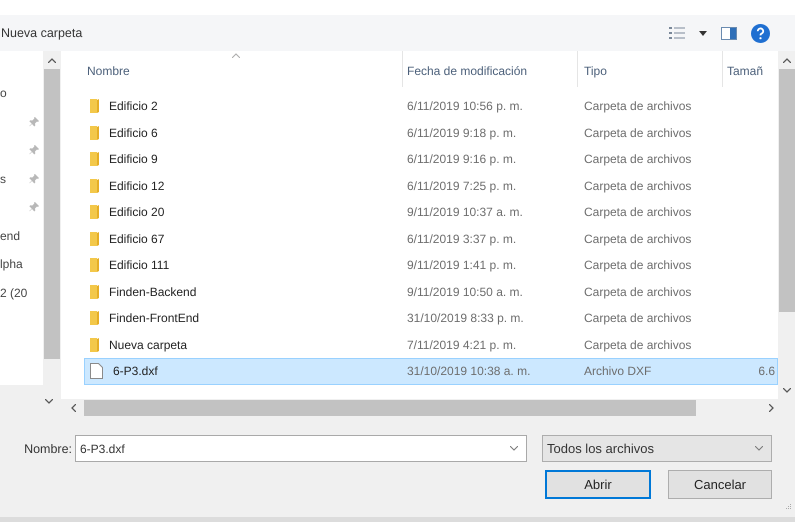  I want to click on file-icon, so click(96, 371).